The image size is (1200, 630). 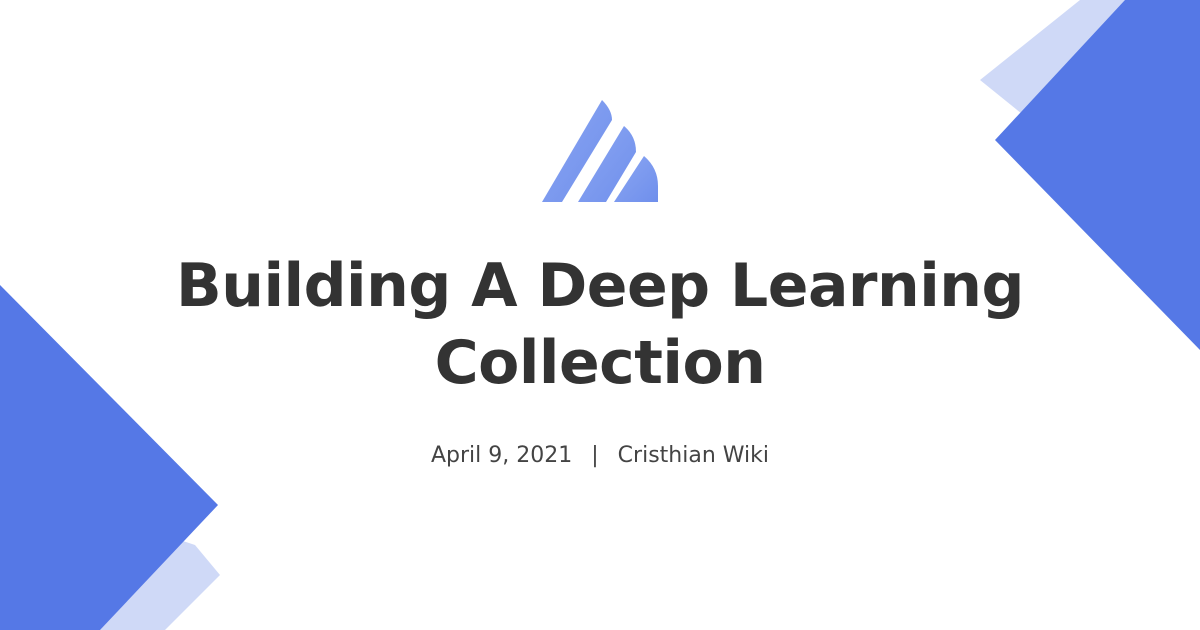 I want to click on post-author: Cristhian Wiki, so click(x=693, y=455).